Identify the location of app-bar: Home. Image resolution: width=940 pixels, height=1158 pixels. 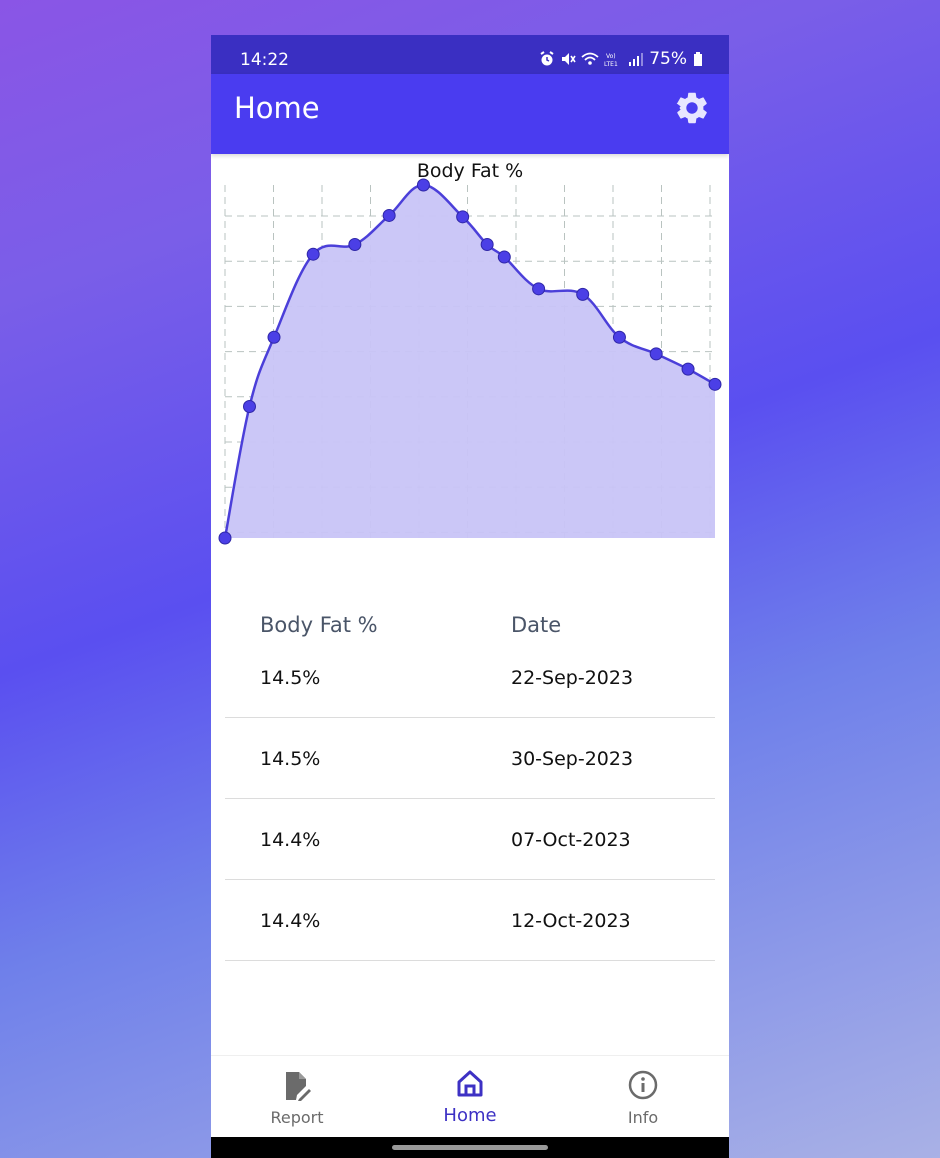
(470, 114).